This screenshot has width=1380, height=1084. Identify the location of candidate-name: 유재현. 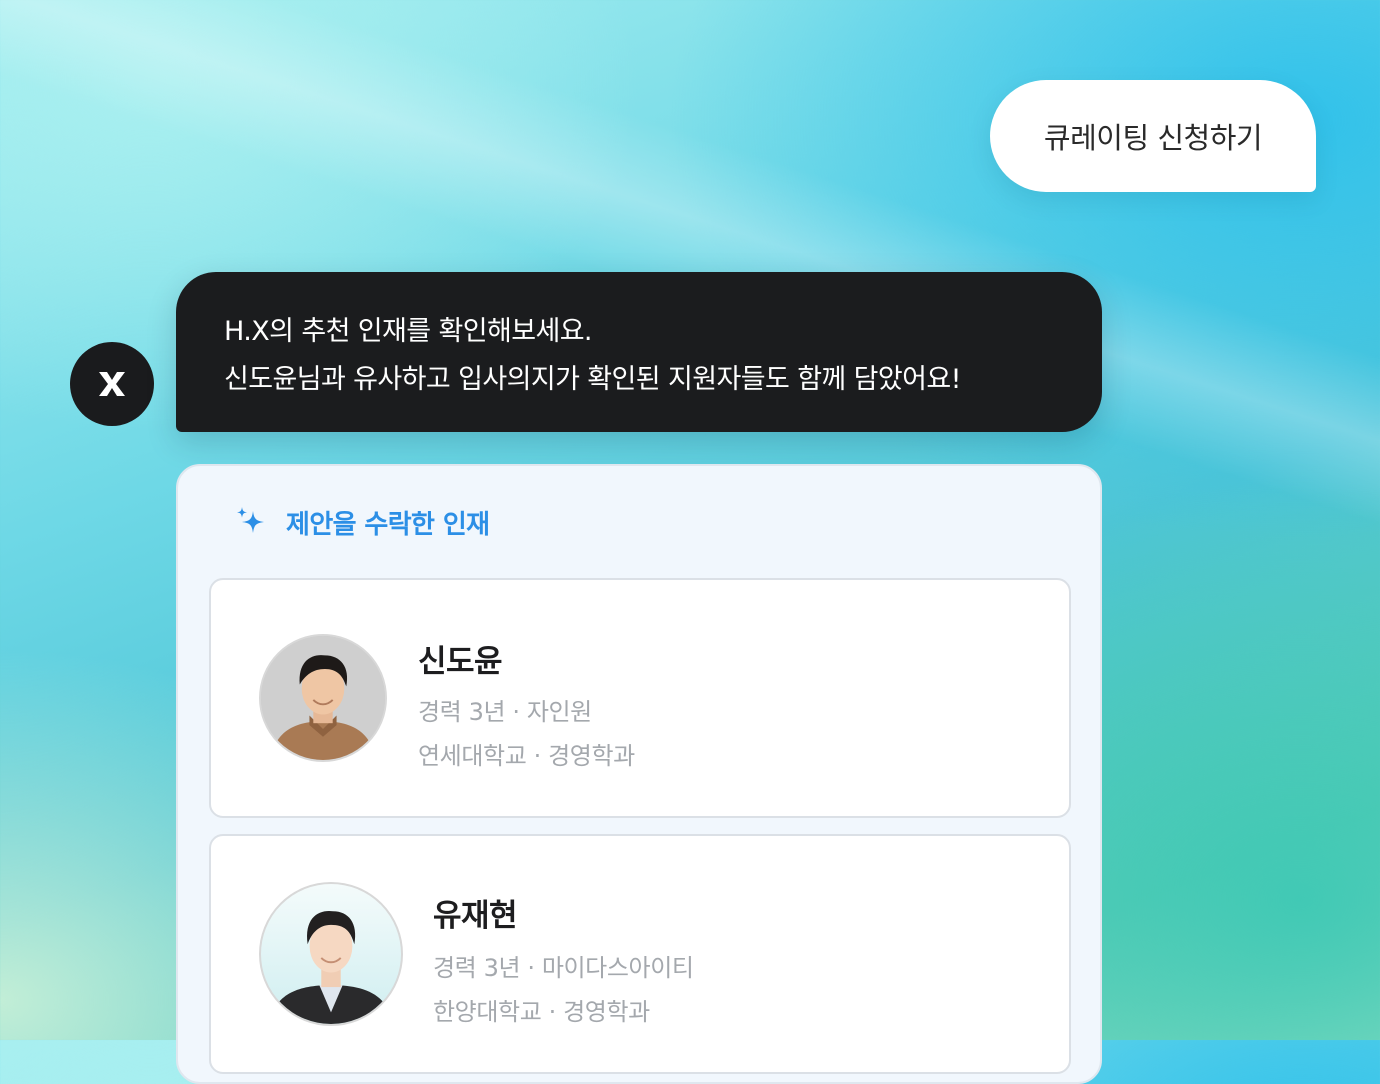
(475, 916).